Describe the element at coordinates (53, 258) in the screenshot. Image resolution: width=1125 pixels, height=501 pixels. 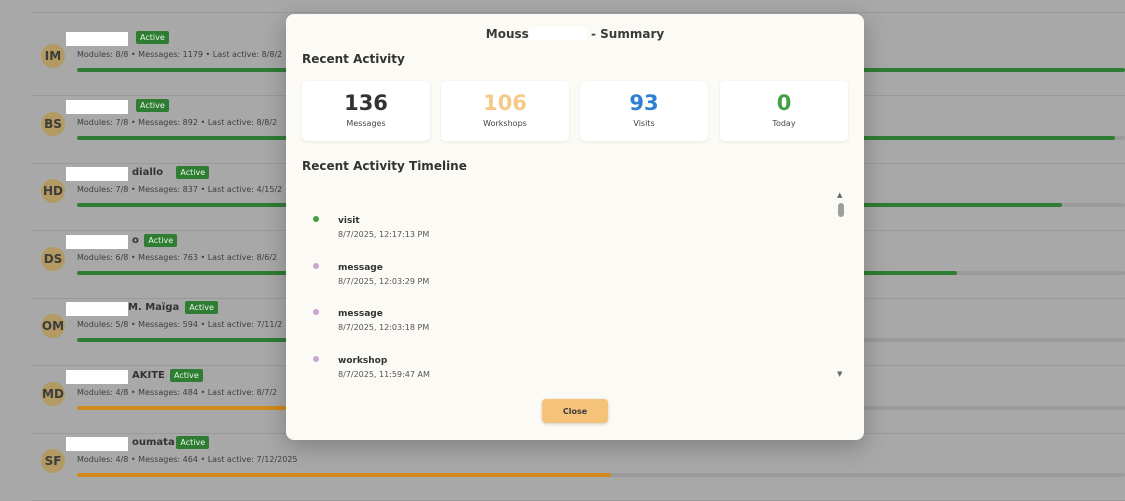
I see `avatar: DS` at that location.